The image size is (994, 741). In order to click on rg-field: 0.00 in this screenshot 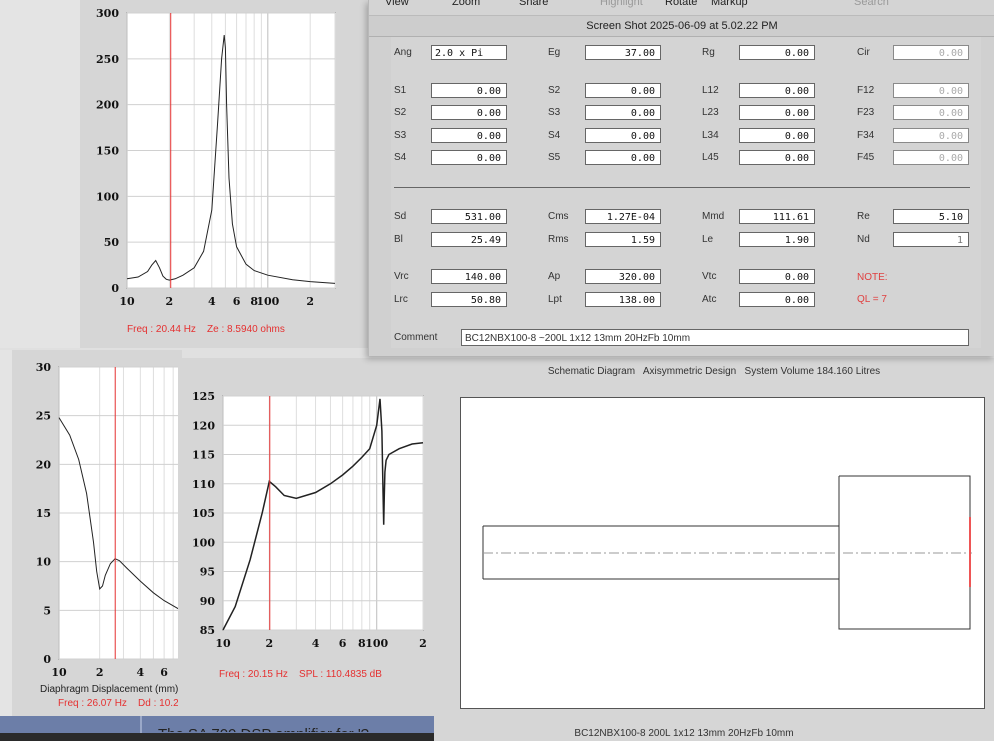, I will do `click(777, 52)`.